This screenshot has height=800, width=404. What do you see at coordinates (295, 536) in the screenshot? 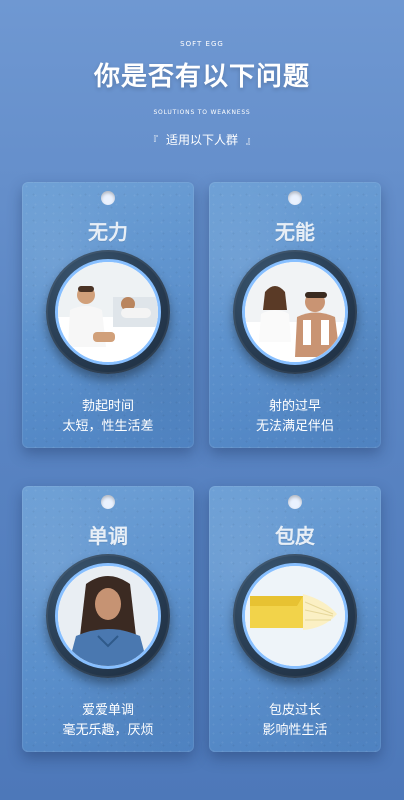
I see `card-title: 包皮` at bounding box center [295, 536].